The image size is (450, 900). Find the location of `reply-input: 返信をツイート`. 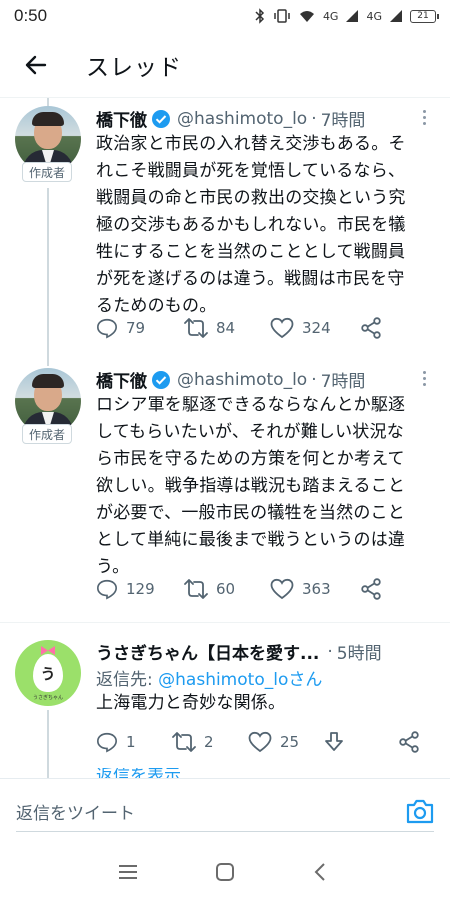

reply-input: 返信をツイート is located at coordinates (75, 811).